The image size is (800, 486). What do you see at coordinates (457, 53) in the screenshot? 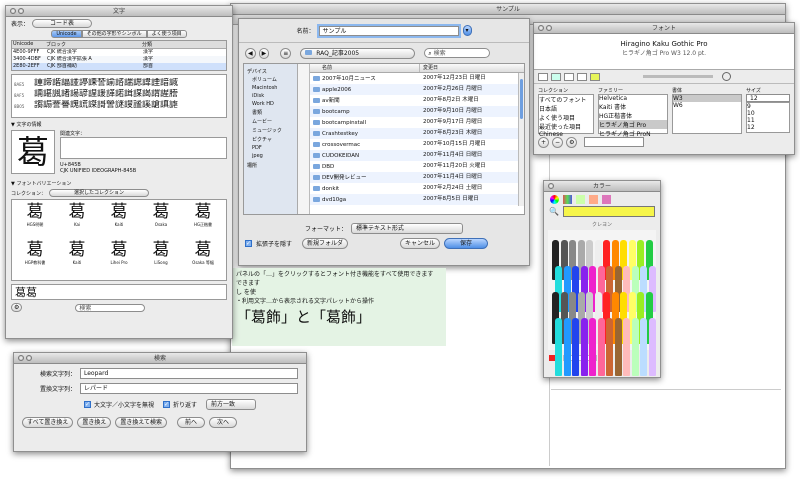
I see `save-search-field: ⌕ 検索` at bounding box center [457, 53].